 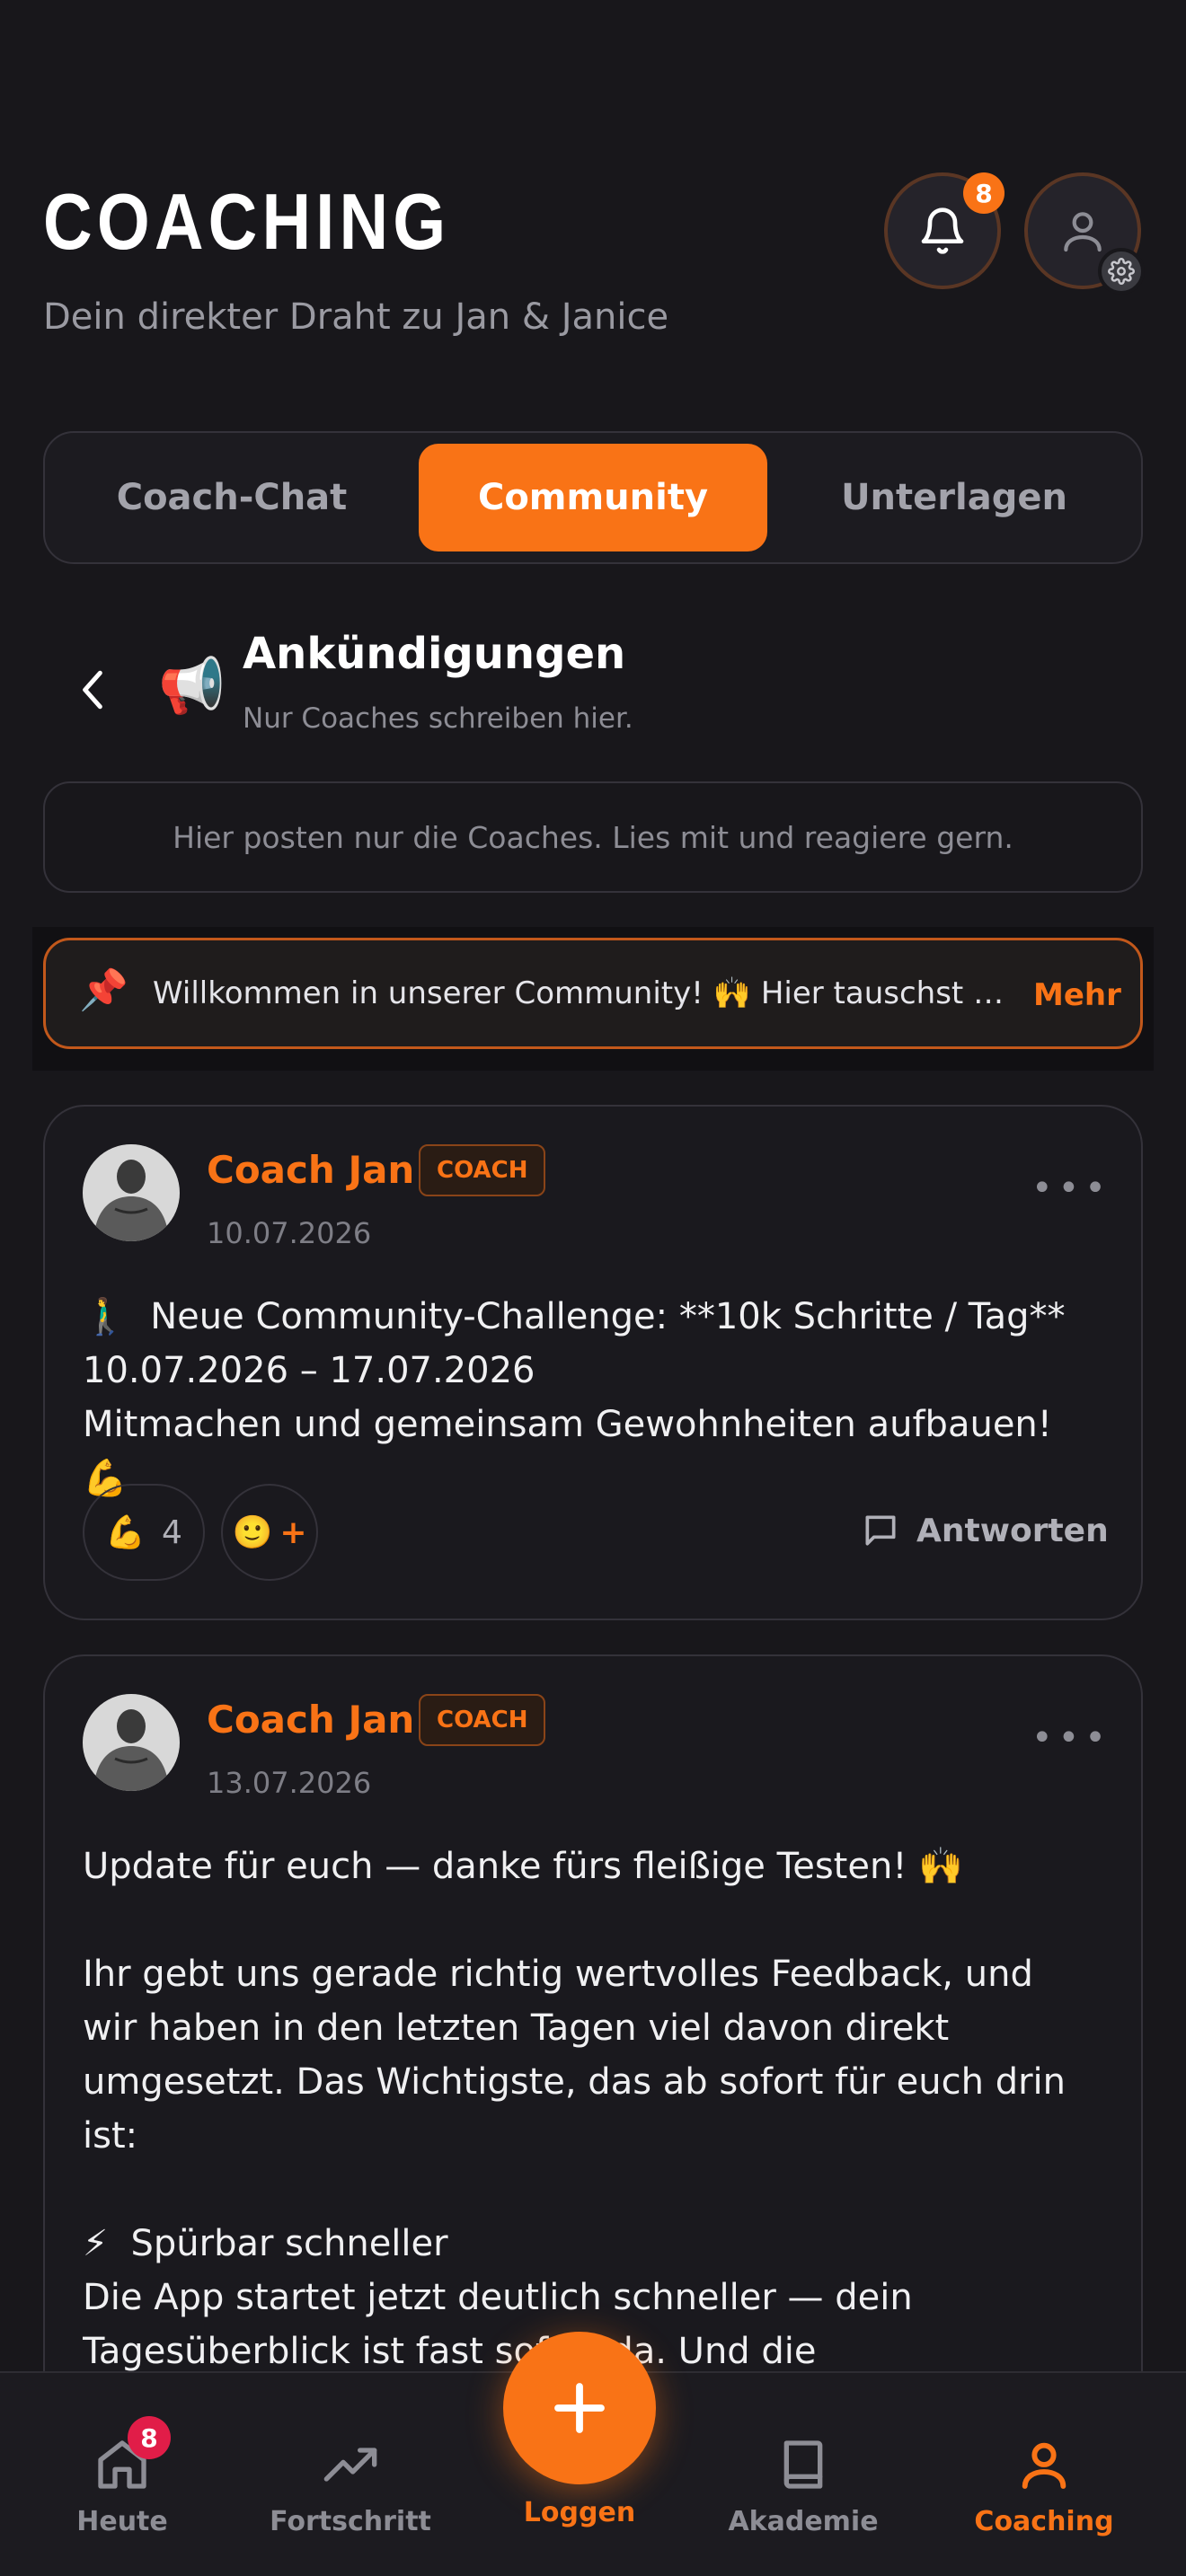 I want to click on reply-button: Antworten, so click(x=985, y=1530).